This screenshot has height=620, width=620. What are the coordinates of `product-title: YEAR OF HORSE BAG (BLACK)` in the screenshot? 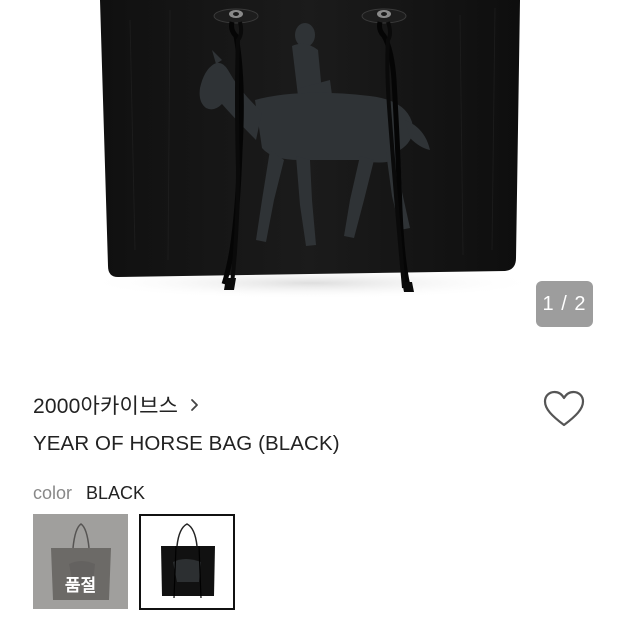 It's located at (186, 443).